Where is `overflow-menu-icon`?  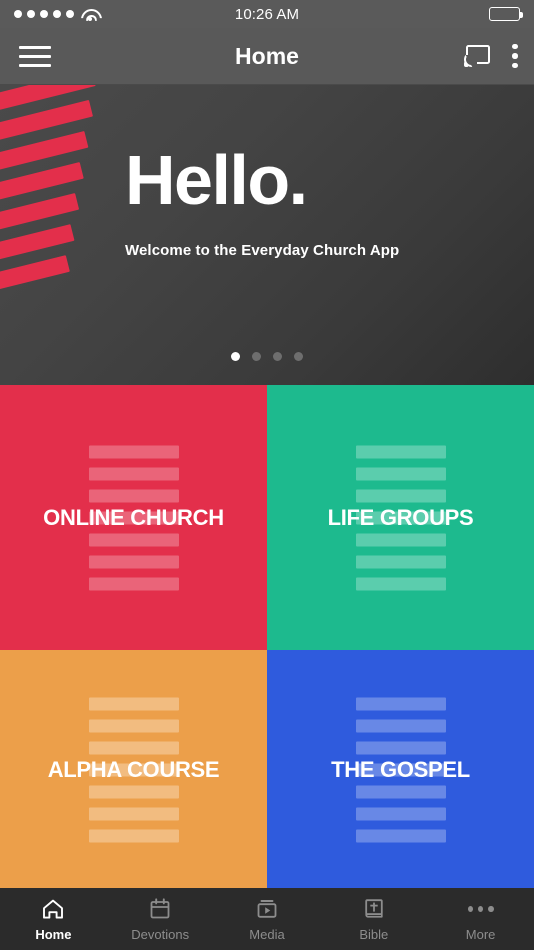 overflow-menu-icon is located at coordinates (515, 56).